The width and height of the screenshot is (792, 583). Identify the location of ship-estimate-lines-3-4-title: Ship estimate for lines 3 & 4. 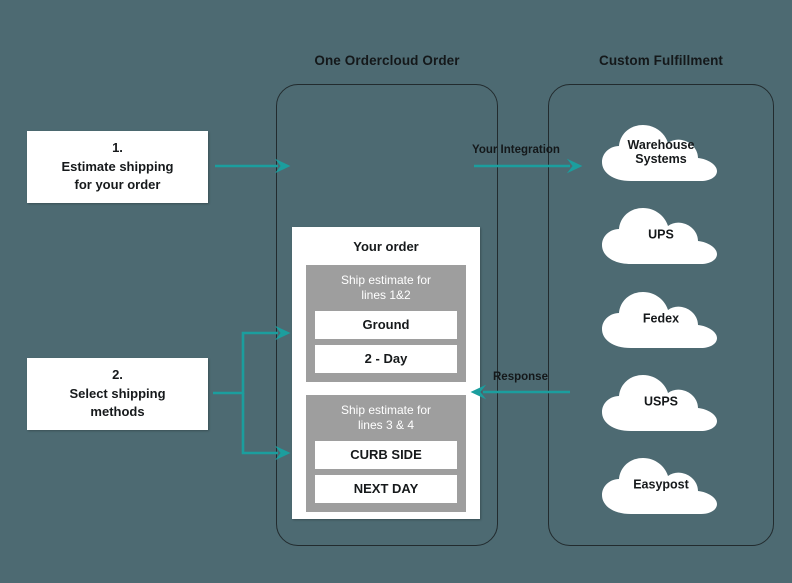
(386, 418).